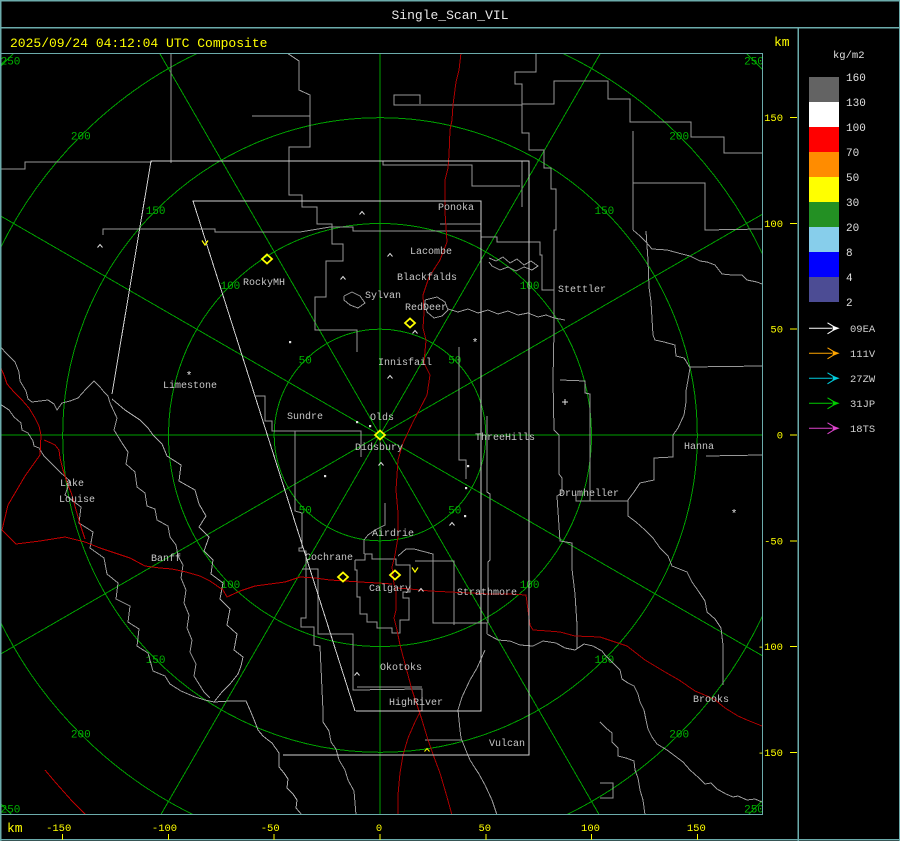 This screenshot has height=841, width=900. What do you see at coordinates (456, 208) in the screenshot?
I see `svg-text: Ponoka` at bounding box center [456, 208].